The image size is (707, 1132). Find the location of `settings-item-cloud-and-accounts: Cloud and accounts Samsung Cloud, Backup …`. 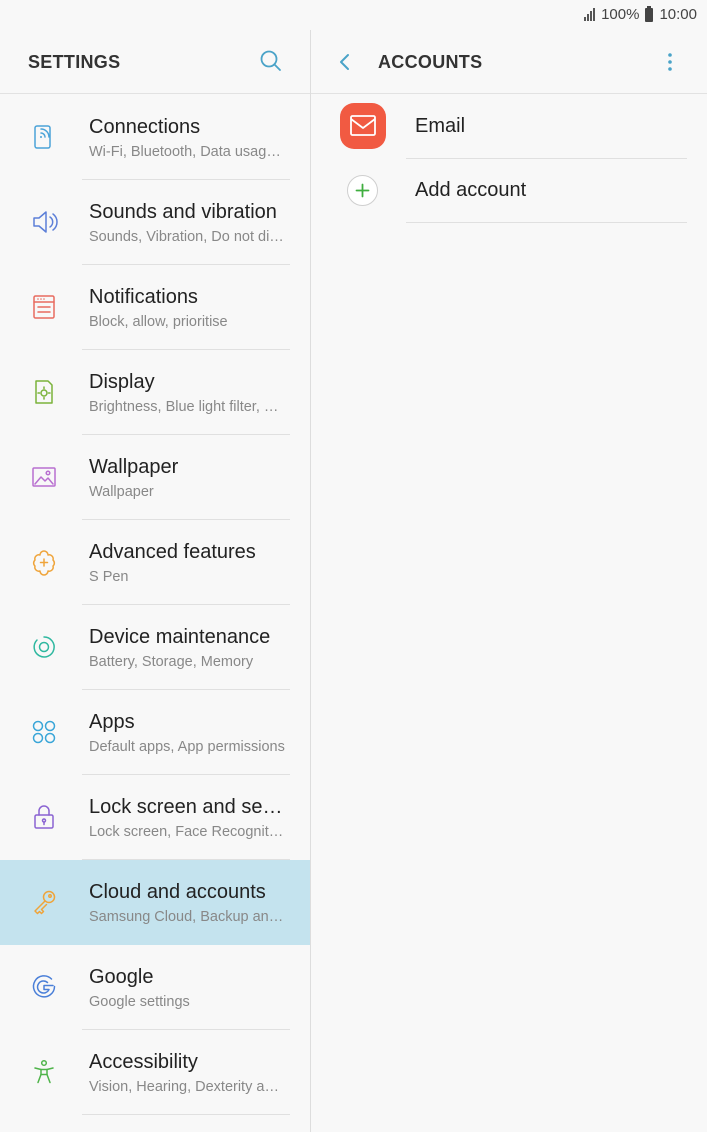

settings-item-cloud-and-accounts: Cloud and accounts Samsung Cloud, Backup … is located at coordinates (155, 902).